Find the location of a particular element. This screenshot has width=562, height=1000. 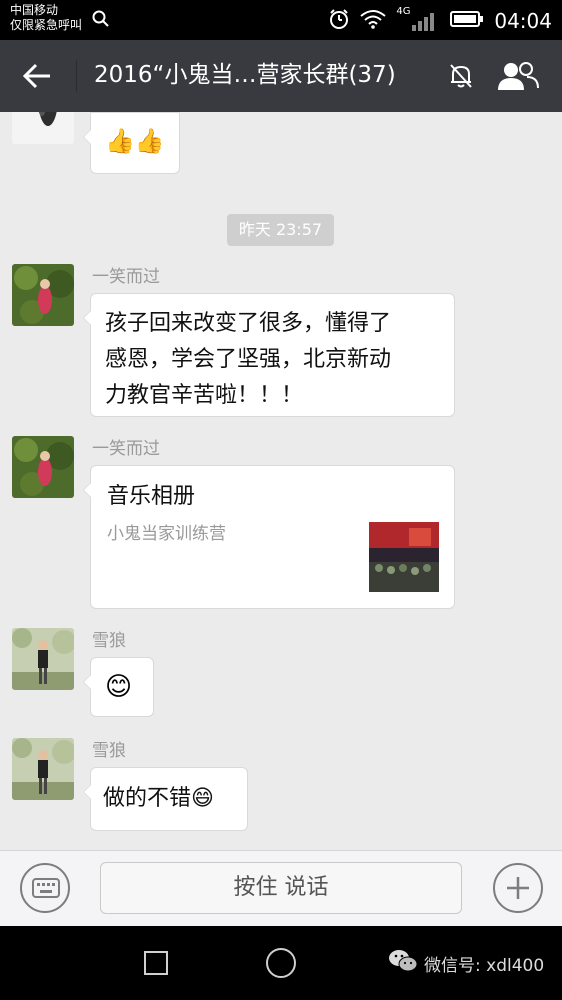

network-type-label: 4G is located at coordinates (403, 11).